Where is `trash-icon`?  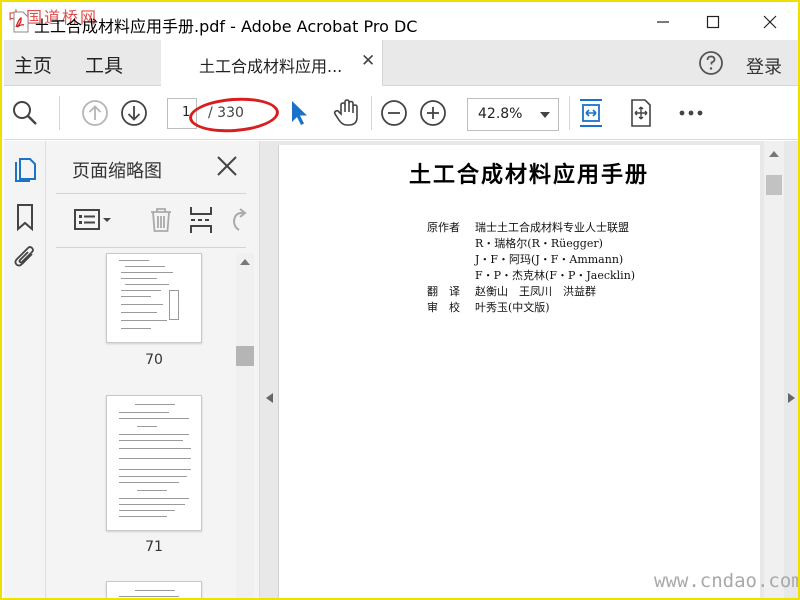
trash-icon is located at coordinates (161, 220).